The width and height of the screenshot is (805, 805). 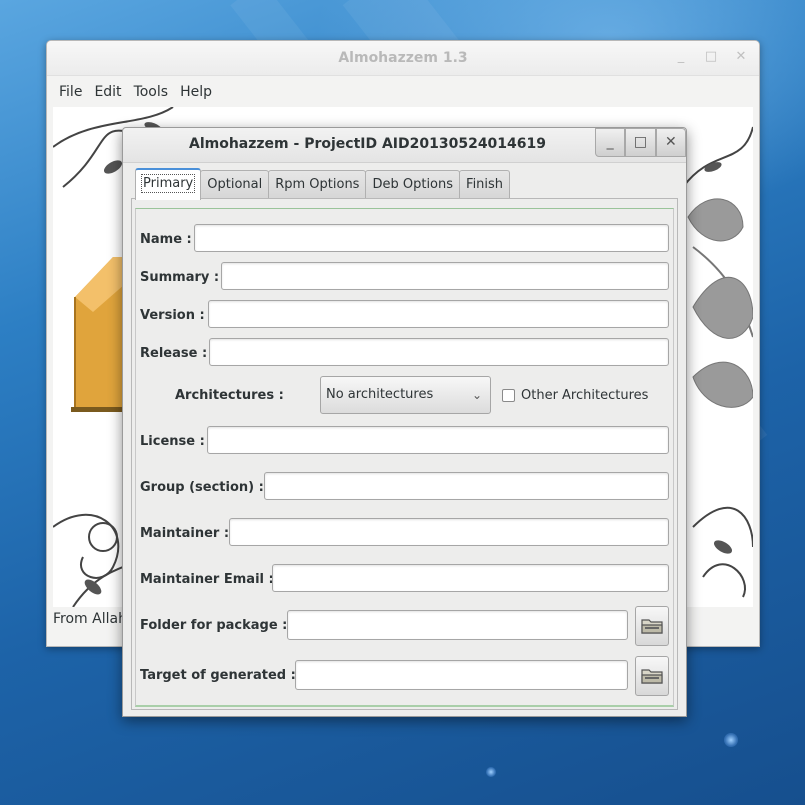 I want to click on tab-primary: Primary, so click(x=168, y=184).